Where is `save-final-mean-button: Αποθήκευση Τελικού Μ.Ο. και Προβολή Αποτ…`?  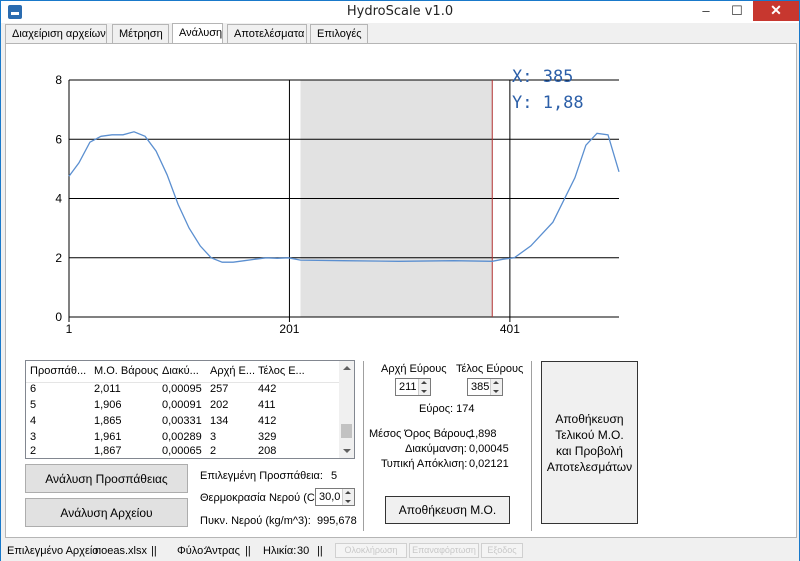
save-final-mean-button: Αποθήκευση Τελικού Μ.Ο. και Προβολή Αποτ… is located at coordinates (589, 442).